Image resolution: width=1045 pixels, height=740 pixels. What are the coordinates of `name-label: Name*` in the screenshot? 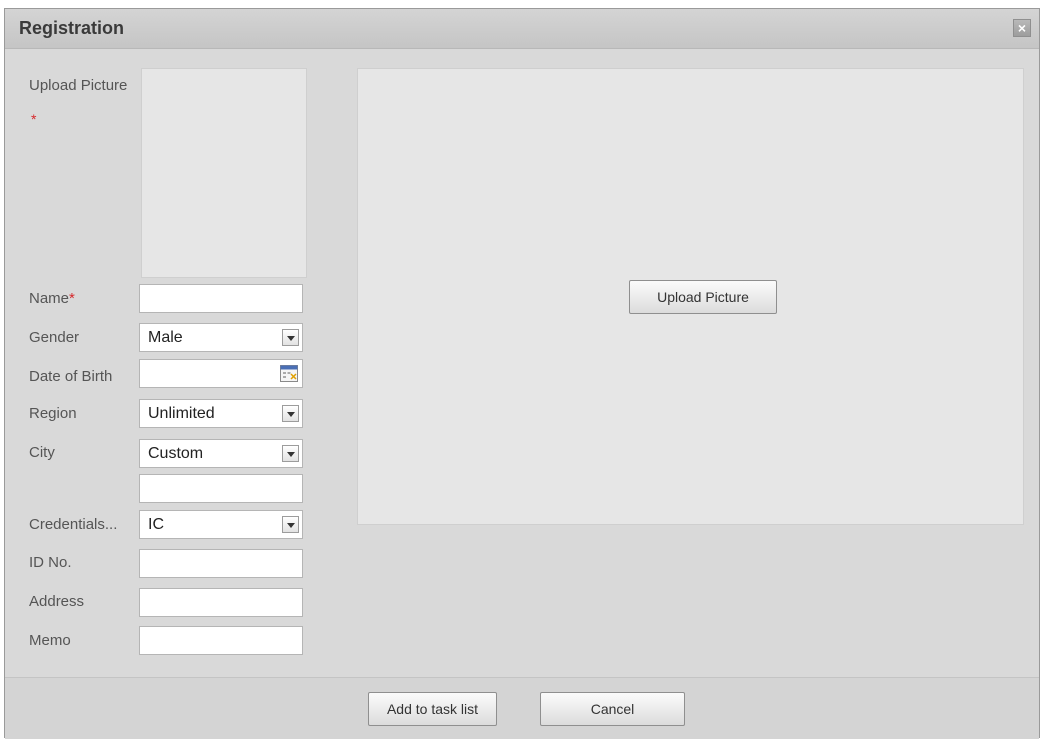 It's located at (52, 298).